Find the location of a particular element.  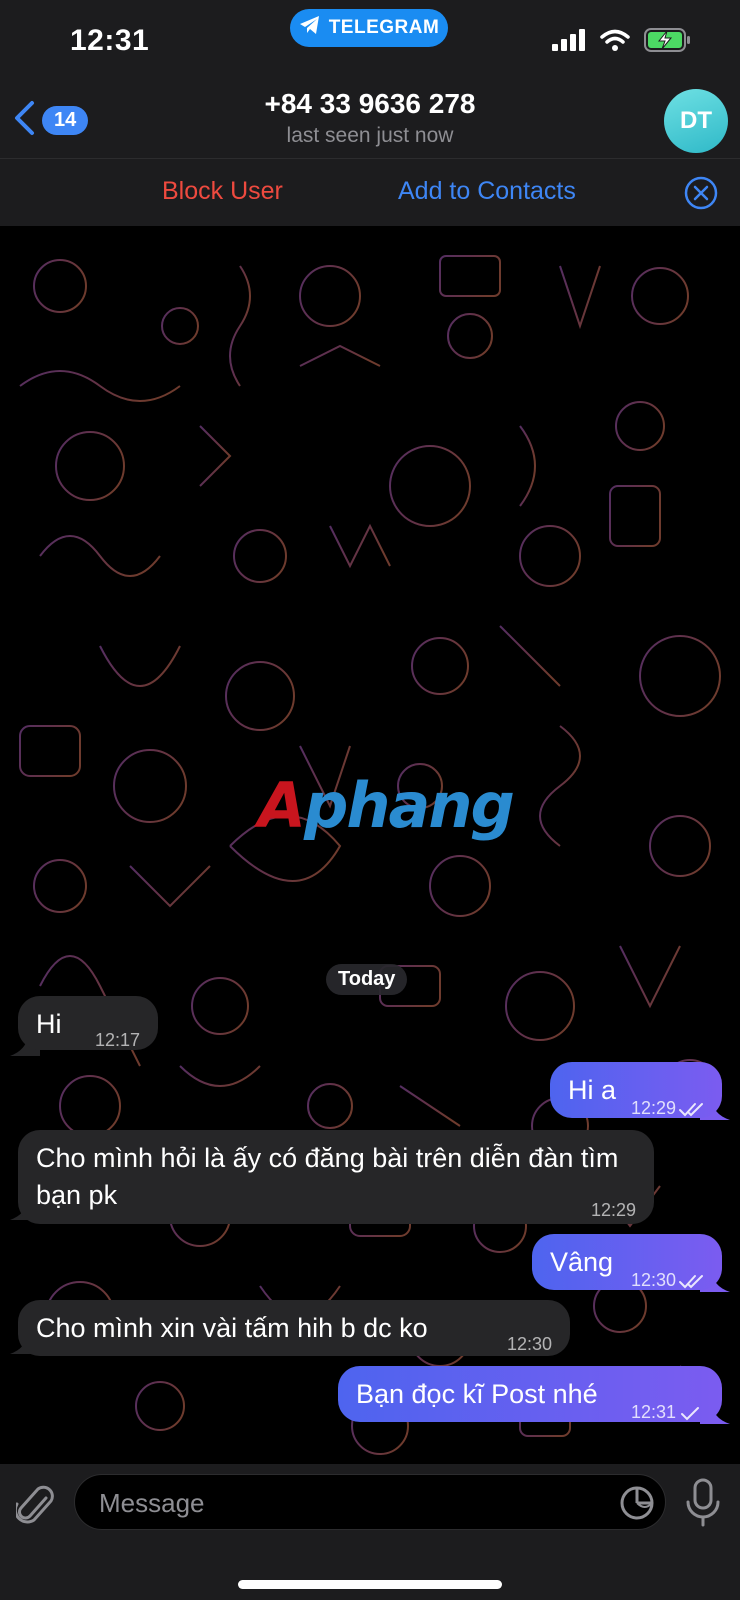

attach-button is located at coordinates (34, 1508).